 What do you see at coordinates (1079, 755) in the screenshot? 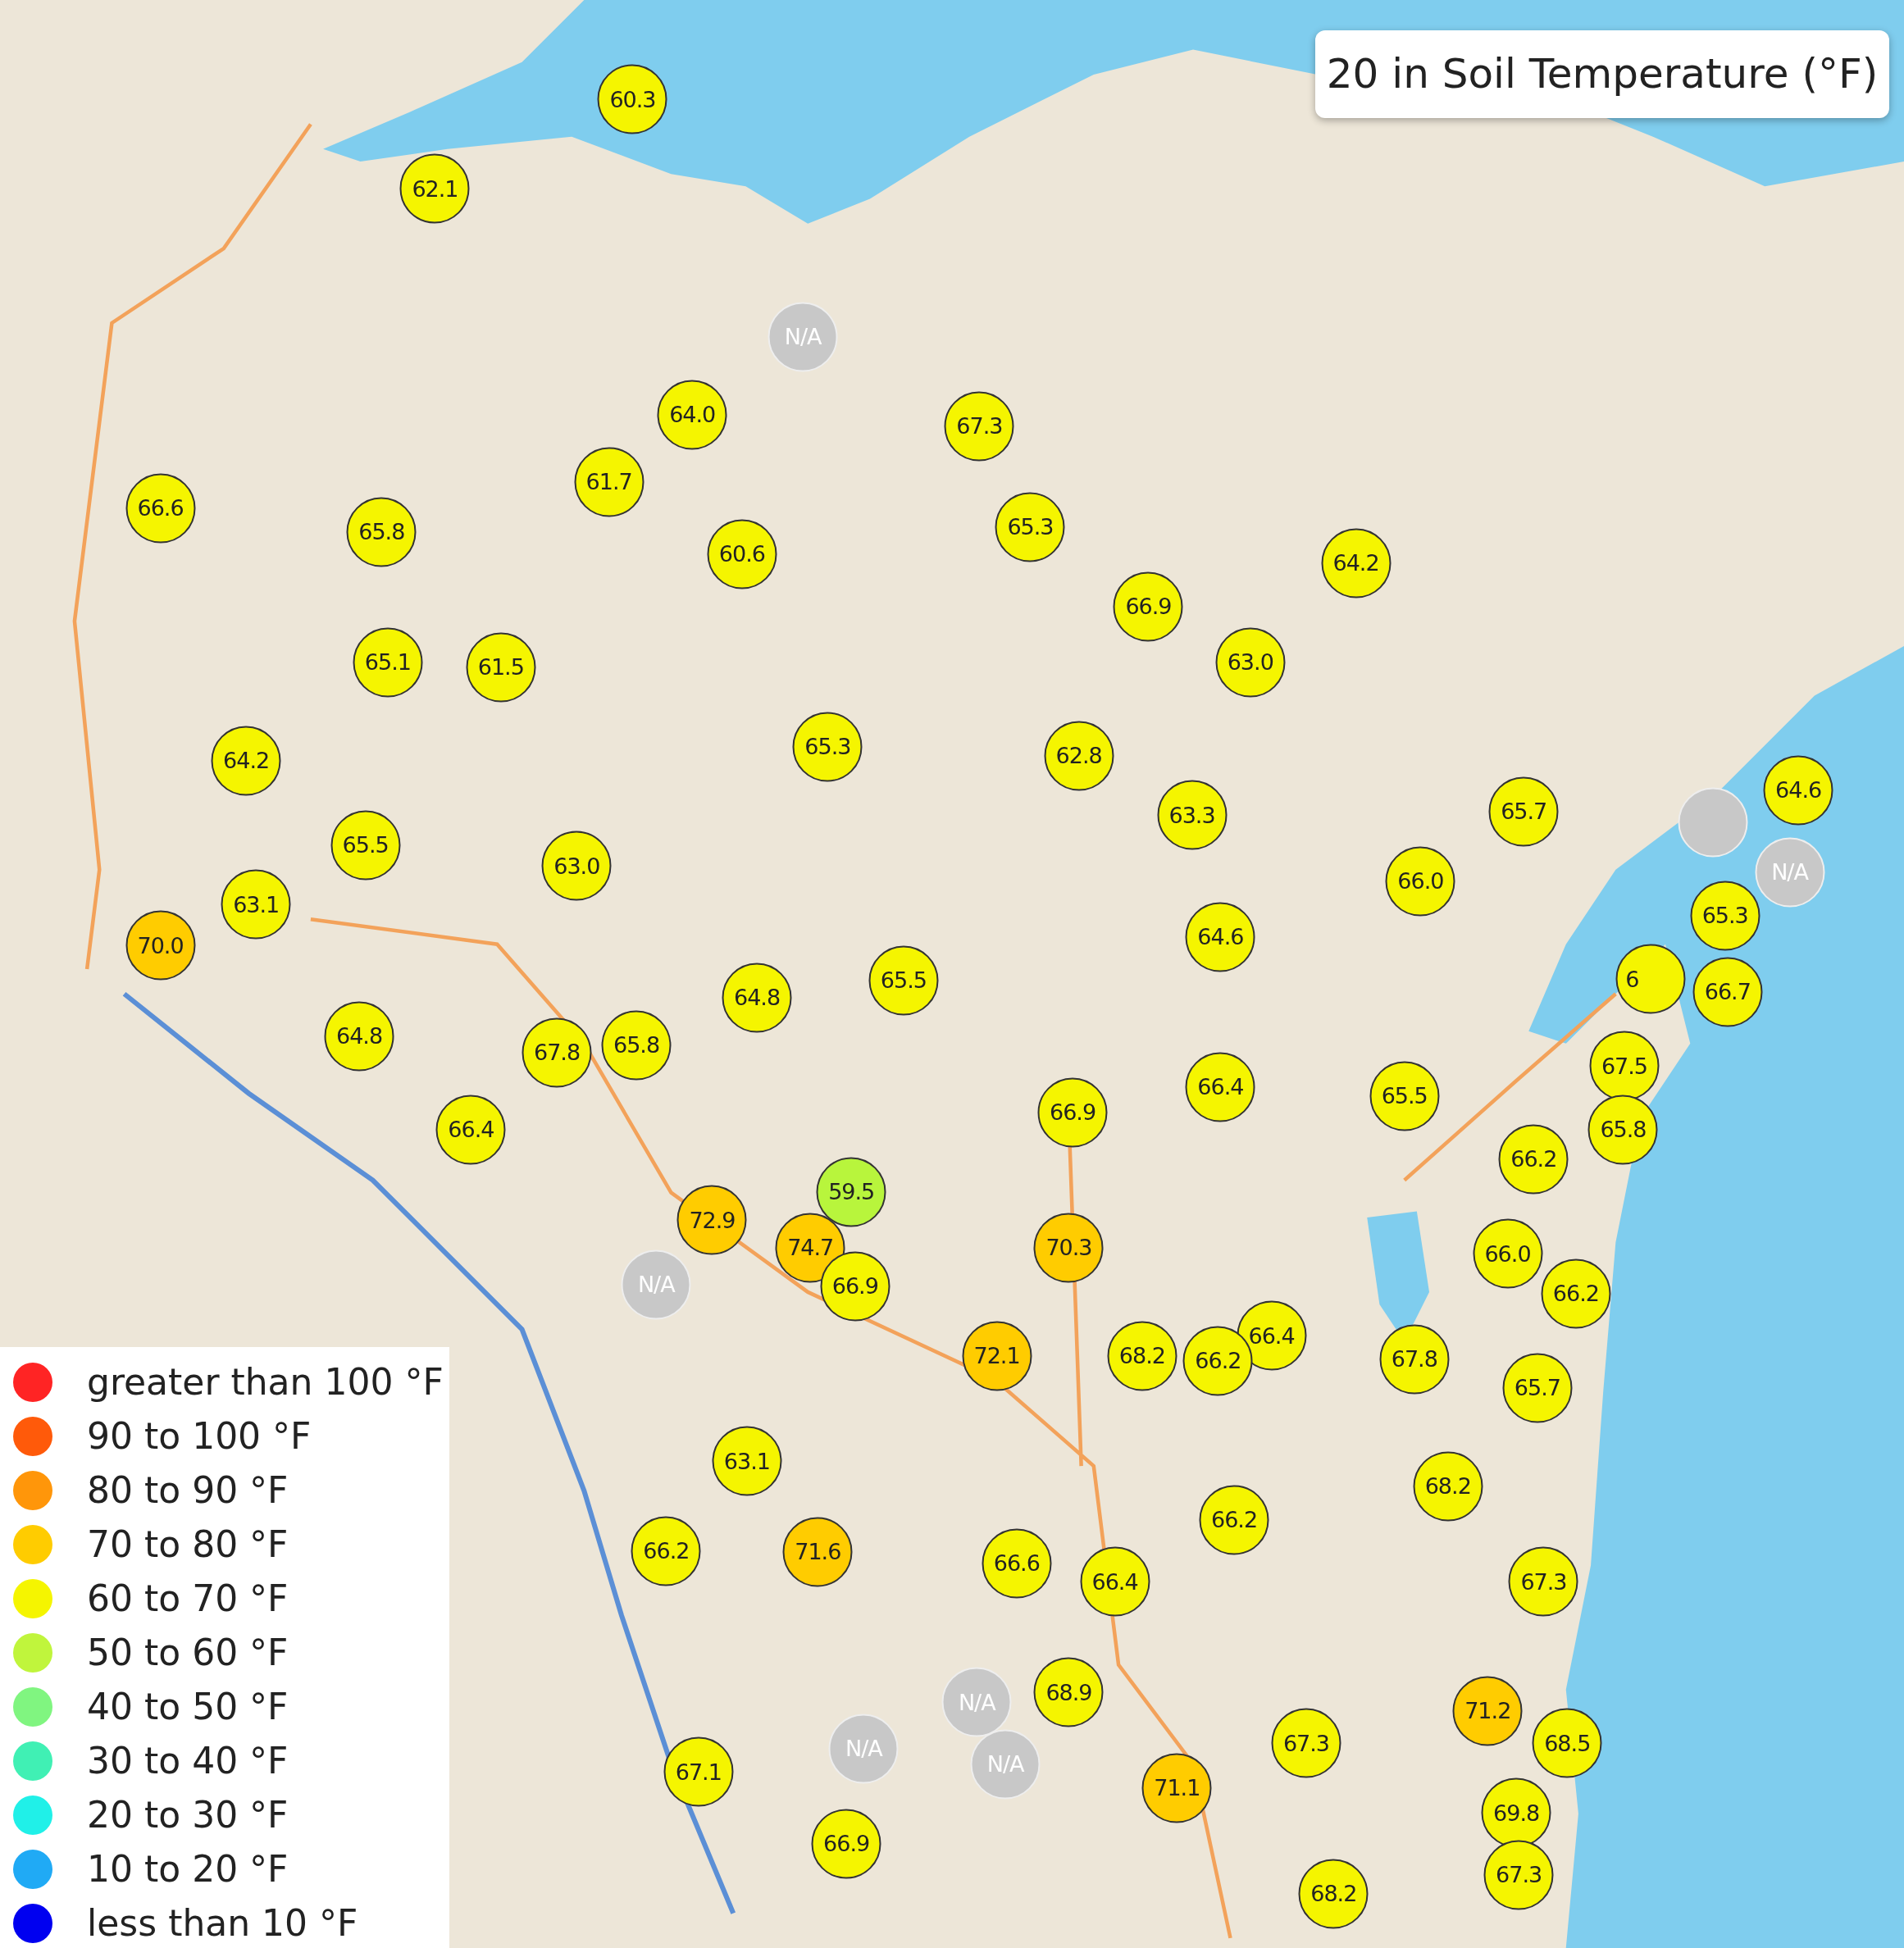
I see `station-marker: 62.8` at bounding box center [1079, 755].